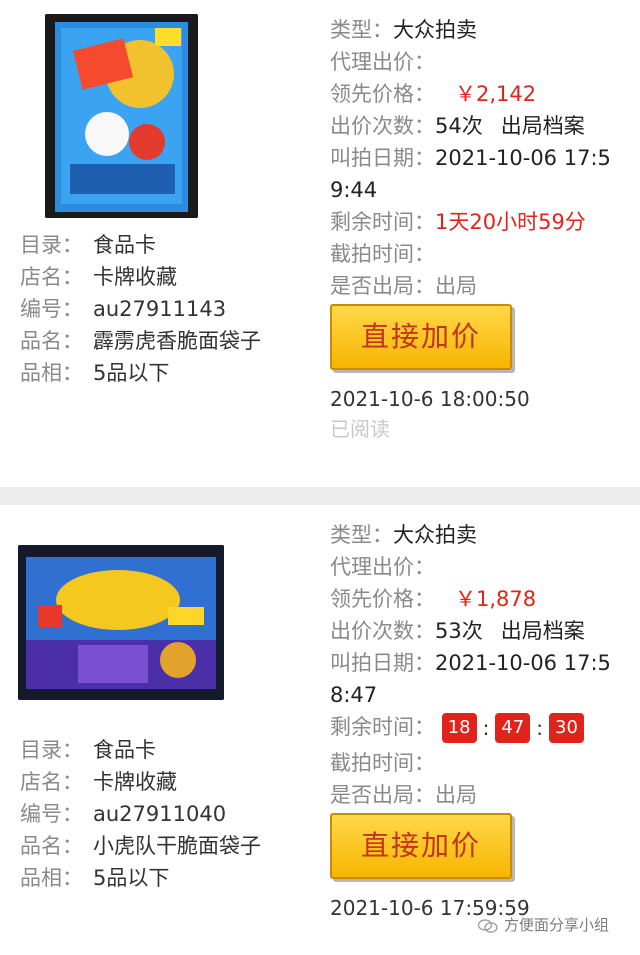 This screenshot has height=955, width=640. I want to click on product-name-row: 品名： 霹雳虎香脆面袋子, so click(140, 341).